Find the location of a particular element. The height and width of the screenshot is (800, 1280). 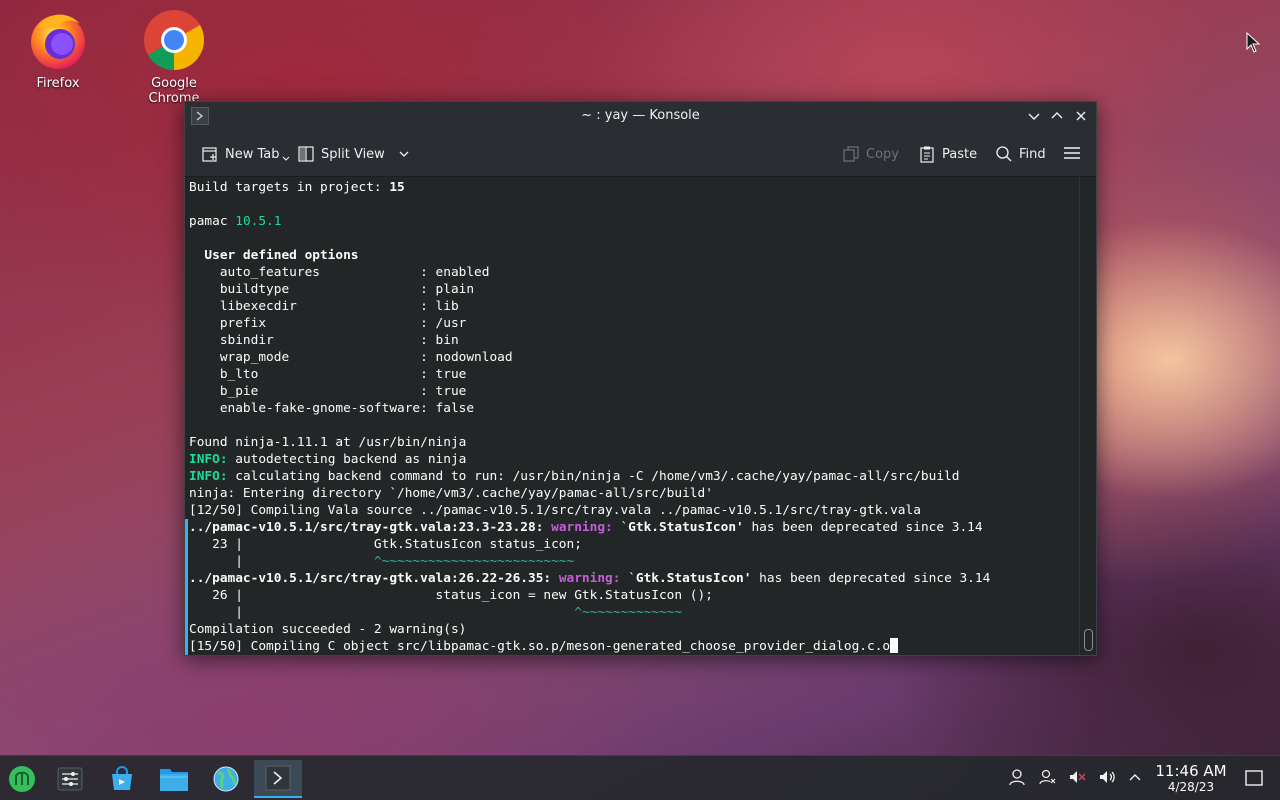

maximize-button is located at coordinates (1057, 116).